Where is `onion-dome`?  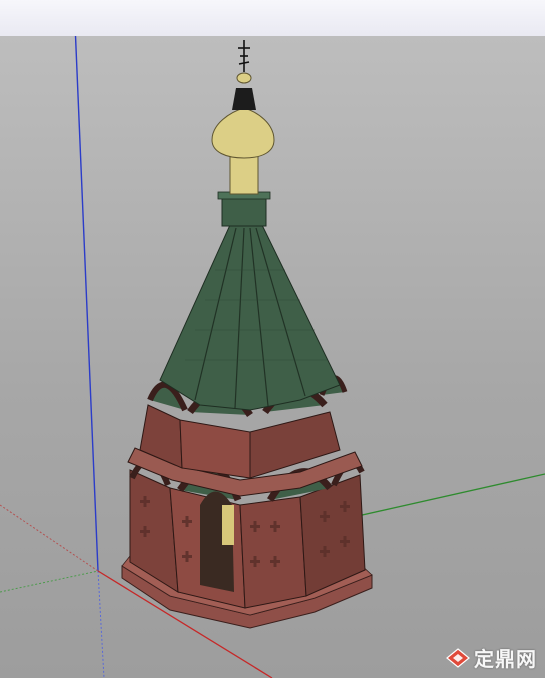
onion-dome is located at coordinates (243, 133).